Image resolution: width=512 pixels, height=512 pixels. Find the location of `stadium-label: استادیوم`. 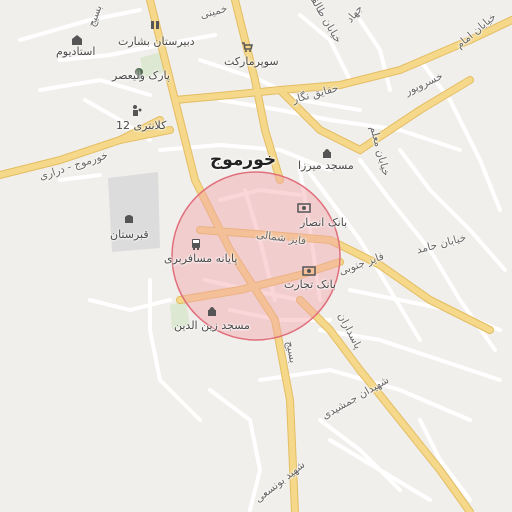

stadium-label: استادیوم is located at coordinates (76, 51).